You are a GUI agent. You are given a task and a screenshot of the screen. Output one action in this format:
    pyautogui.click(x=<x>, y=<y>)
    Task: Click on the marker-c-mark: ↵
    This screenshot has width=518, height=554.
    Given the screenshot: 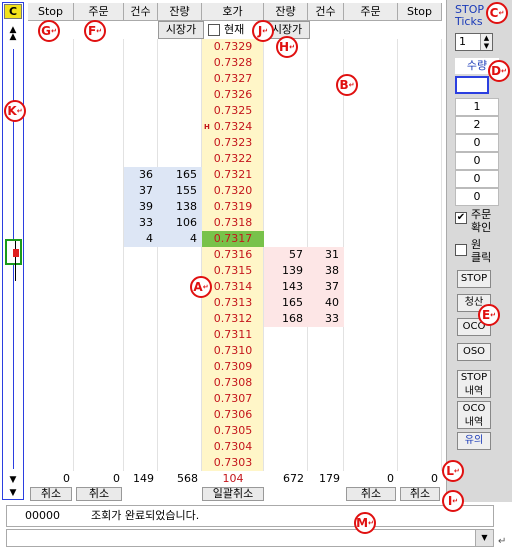 What is the action you would take?
    pyautogui.click(x=501, y=13)
    